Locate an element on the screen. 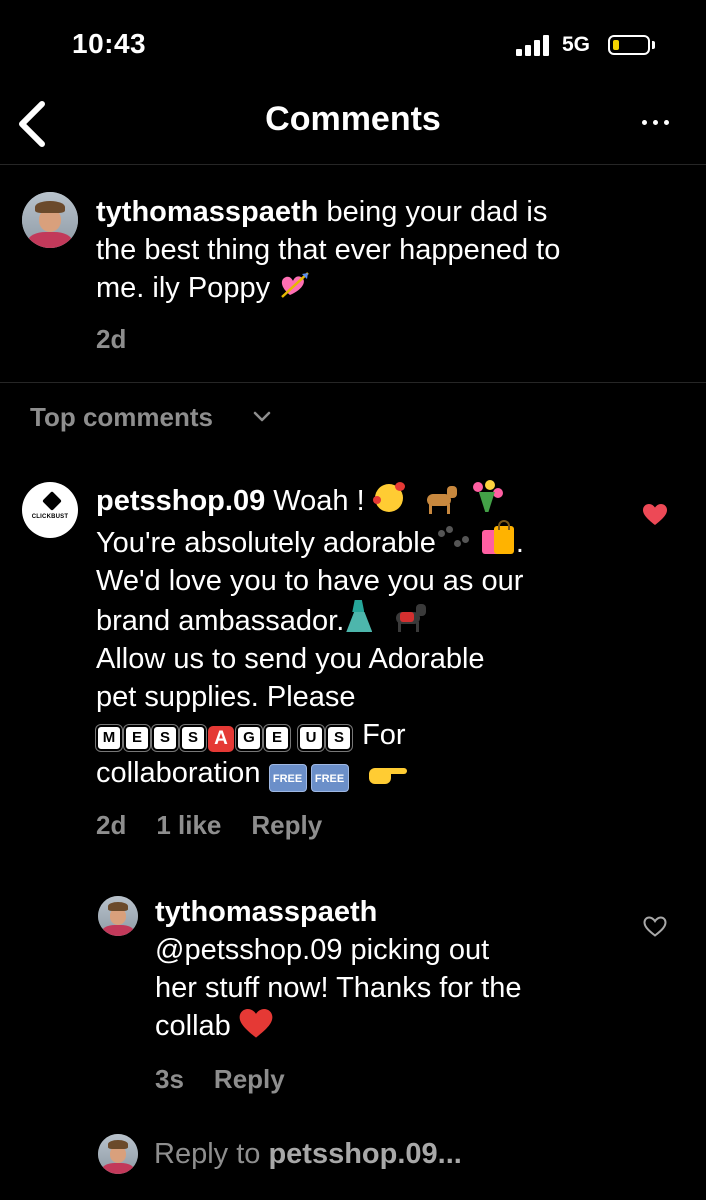  comment-line: collaboration is located at coordinates (178, 773).